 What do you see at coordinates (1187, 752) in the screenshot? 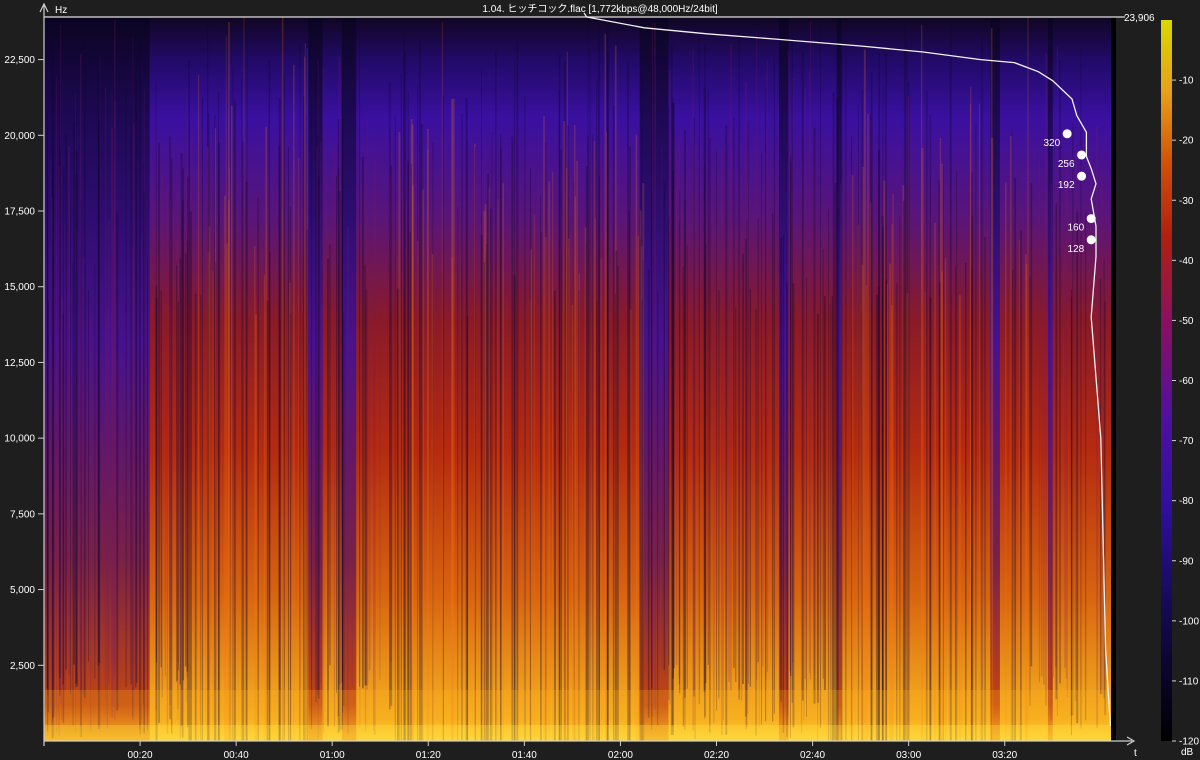
I see `colorbar-label: dB` at bounding box center [1187, 752].